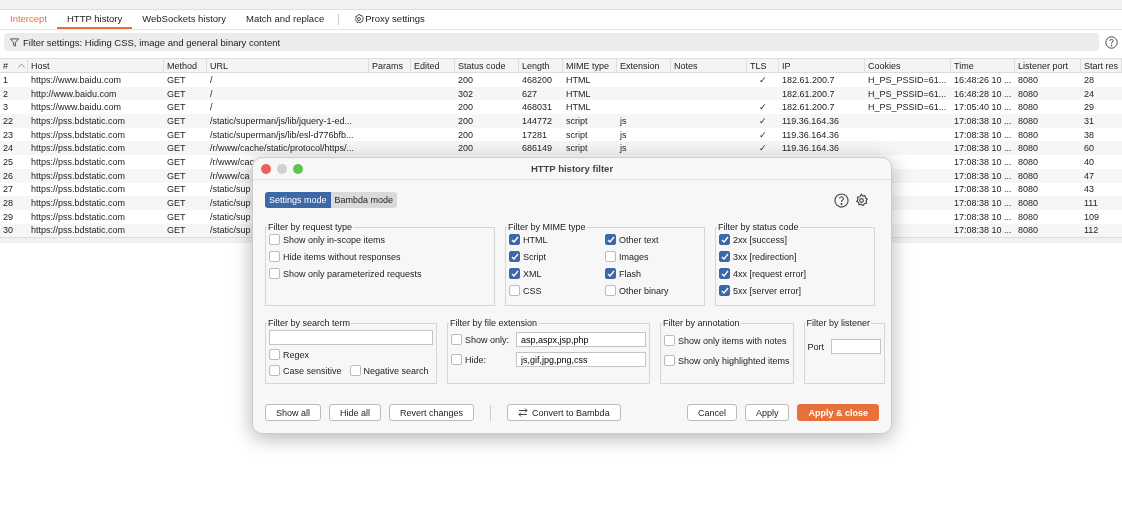 This screenshot has height=528, width=1122. Describe the element at coordinates (822, 65) in the screenshot. I see `column-header: IP` at that location.